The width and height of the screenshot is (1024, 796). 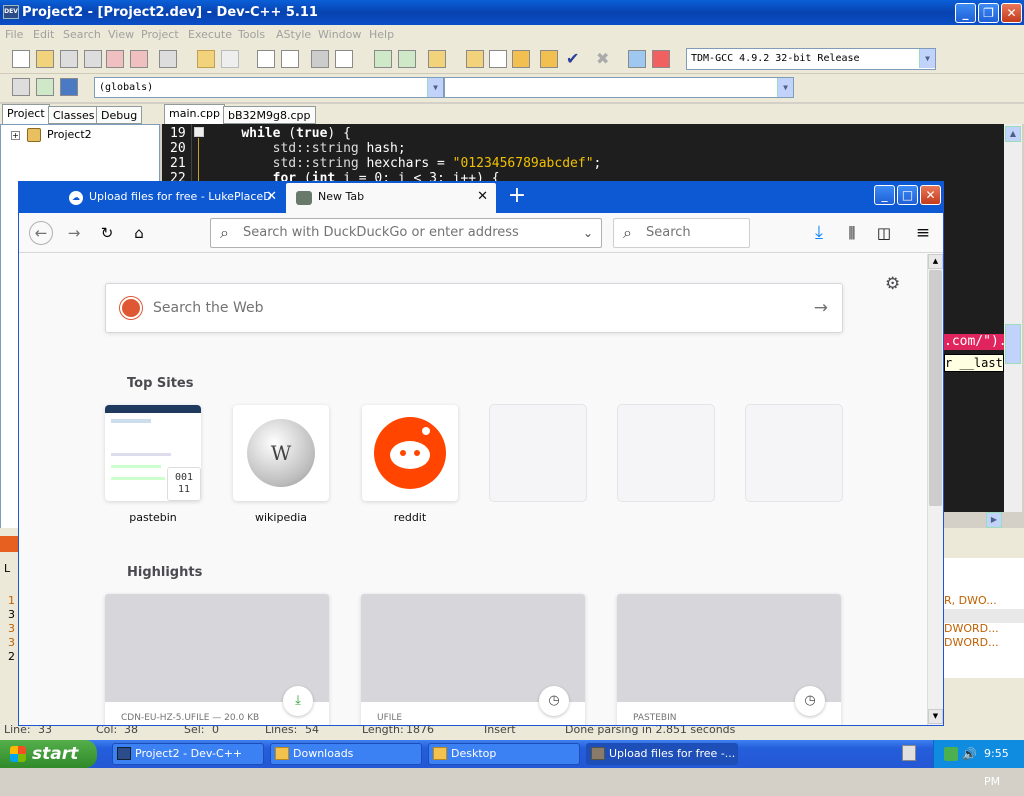 What do you see at coordinates (153, 453) in the screenshot?
I see `top-site-pastebin: 001 11` at bounding box center [153, 453].